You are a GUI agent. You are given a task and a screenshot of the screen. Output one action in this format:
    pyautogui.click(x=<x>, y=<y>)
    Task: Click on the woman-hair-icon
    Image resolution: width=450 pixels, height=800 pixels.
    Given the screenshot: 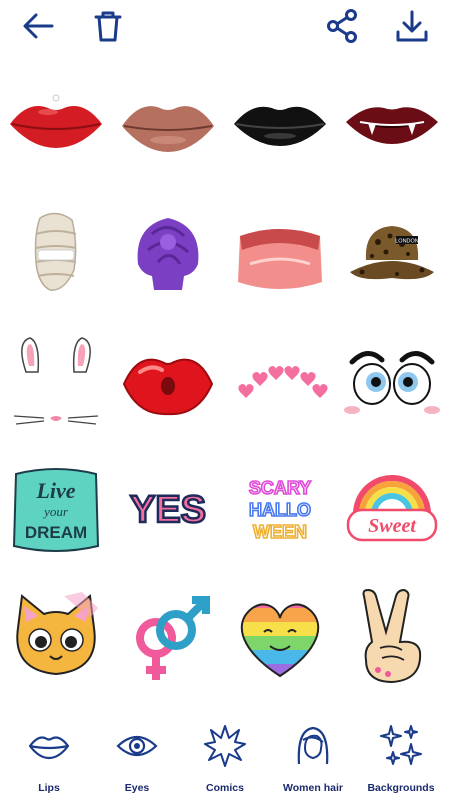 What is the action you would take?
    pyautogui.click(x=313, y=745)
    